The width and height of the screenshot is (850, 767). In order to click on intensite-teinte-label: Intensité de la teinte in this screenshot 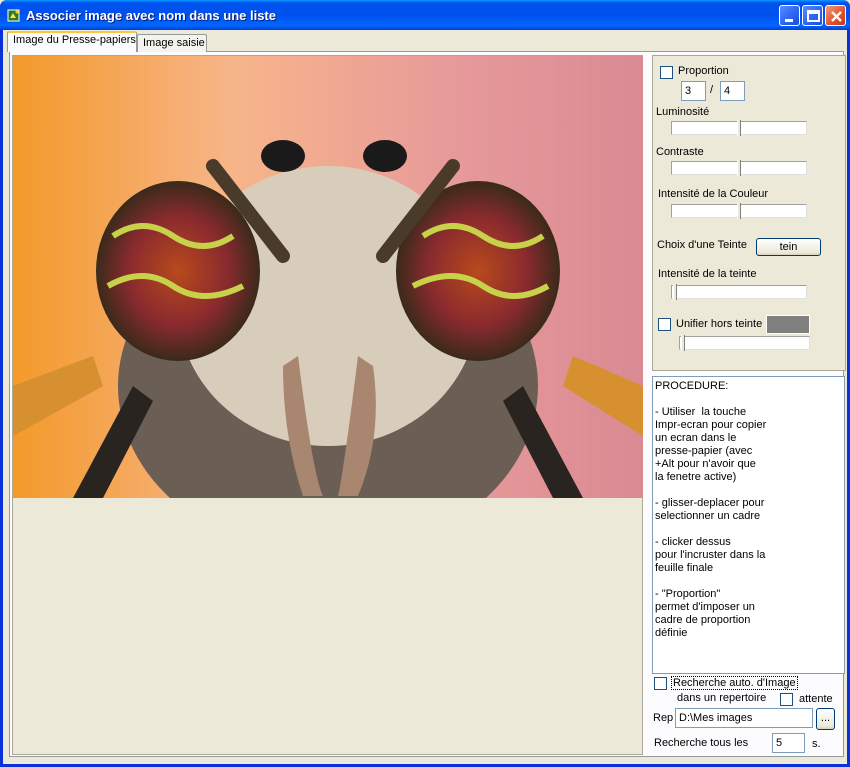, I will do `click(707, 274)`.